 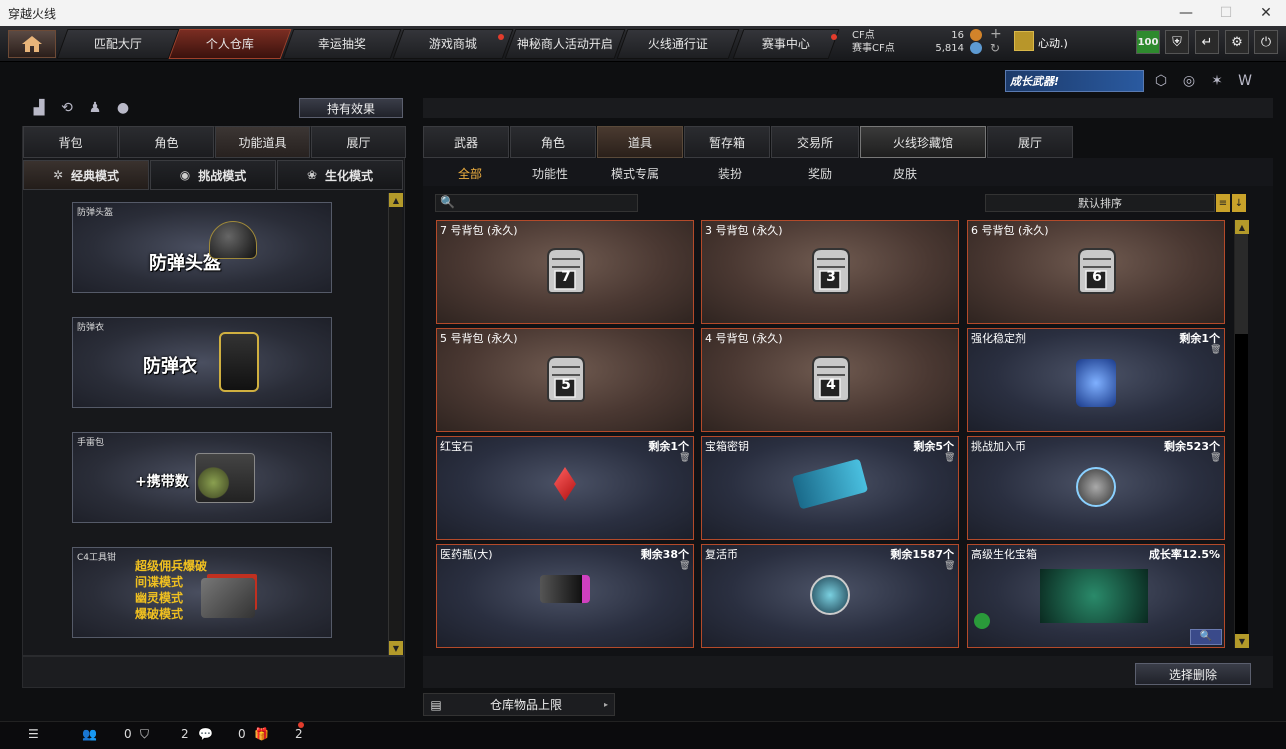 What do you see at coordinates (358, 142) in the screenshot?
I see `left-tab: 展厅` at bounding box center [358, 142].